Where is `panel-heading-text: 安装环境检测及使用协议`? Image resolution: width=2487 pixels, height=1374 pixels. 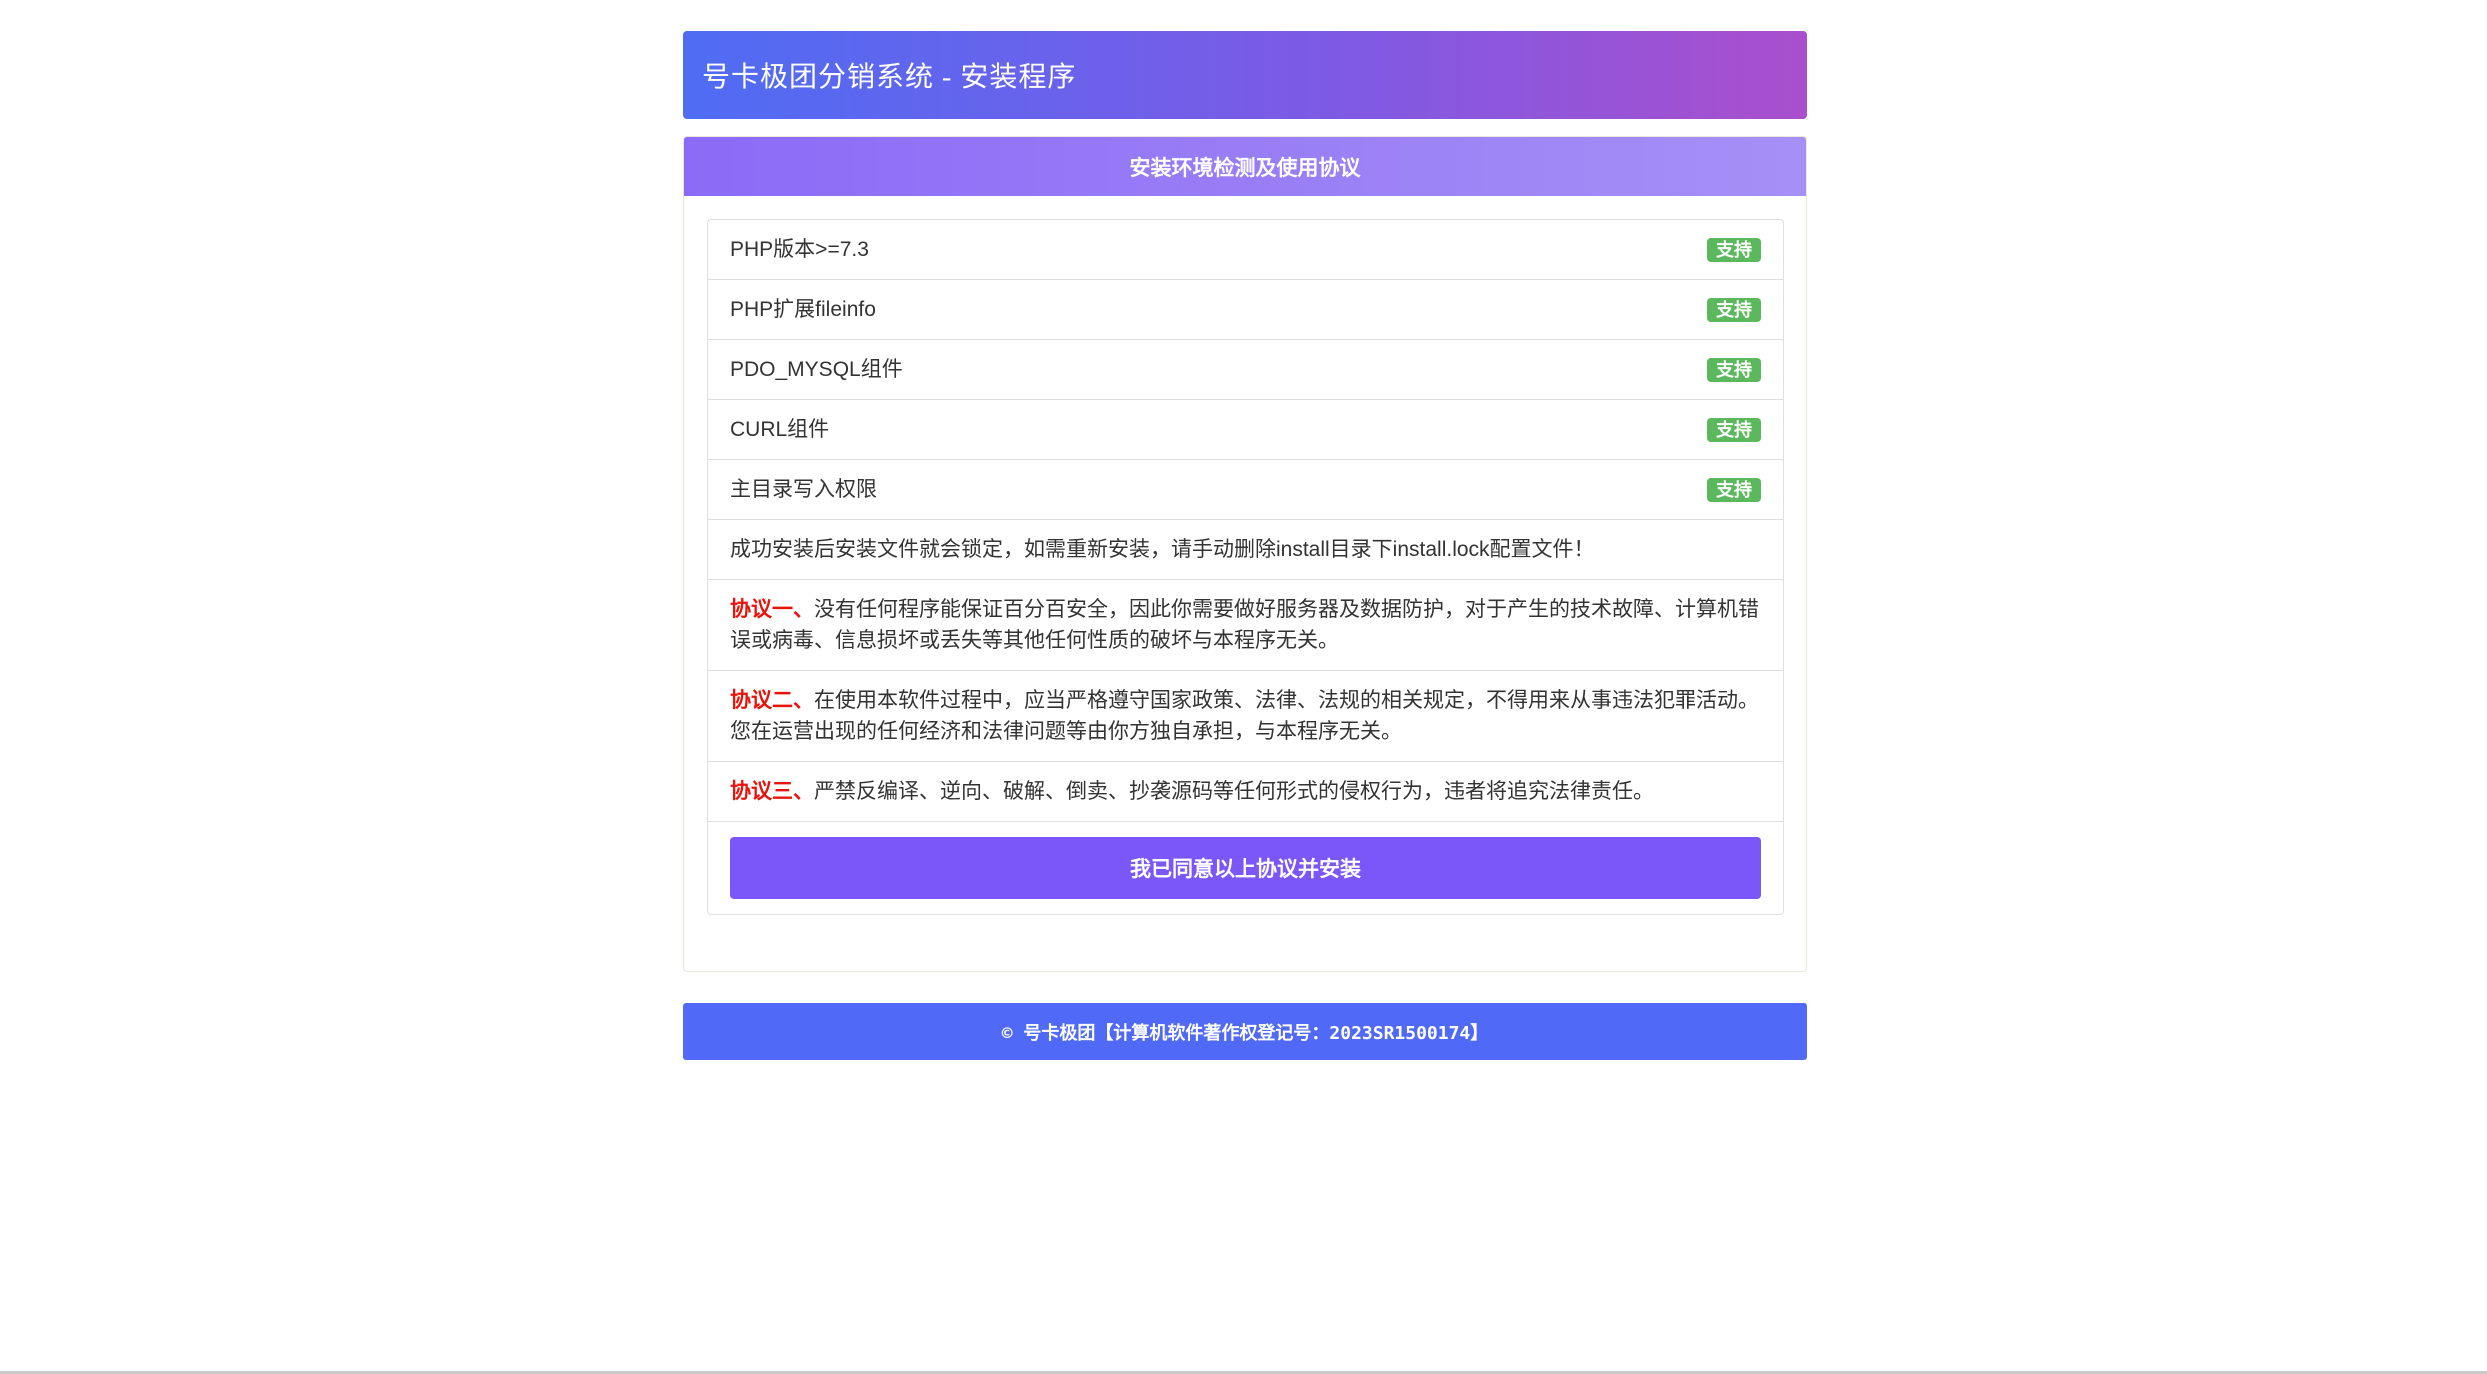
panel-heading-text: 安装环境检测及使用协议 is located at coordinates (1245, 168).